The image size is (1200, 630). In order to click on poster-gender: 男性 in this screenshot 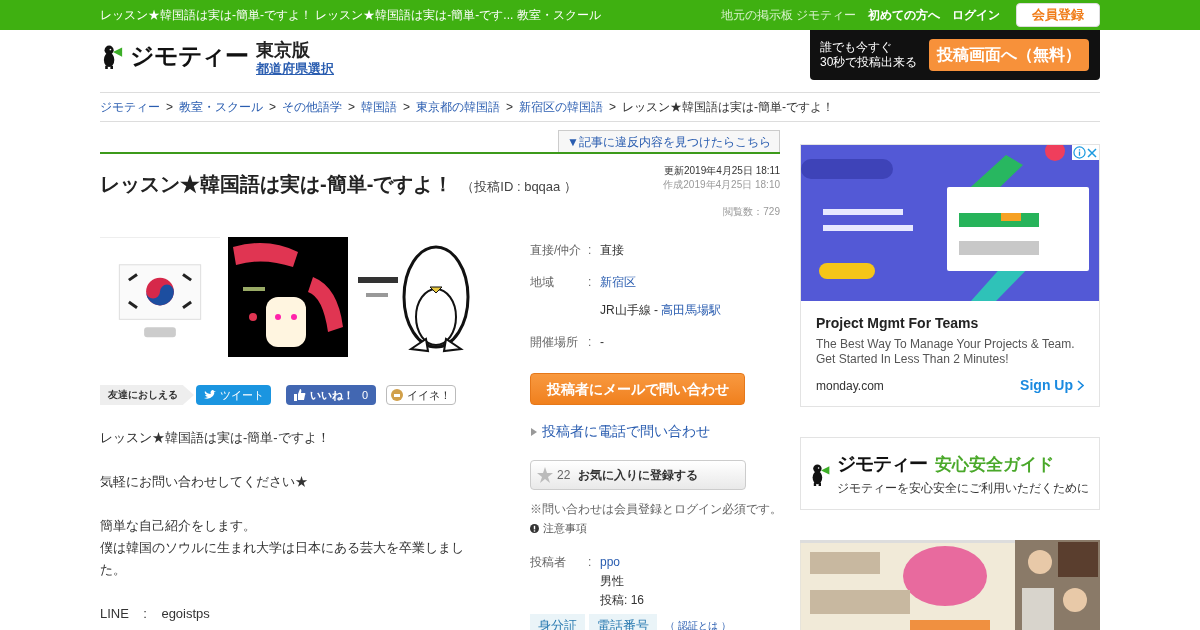, I will do `click(612, 581)`.